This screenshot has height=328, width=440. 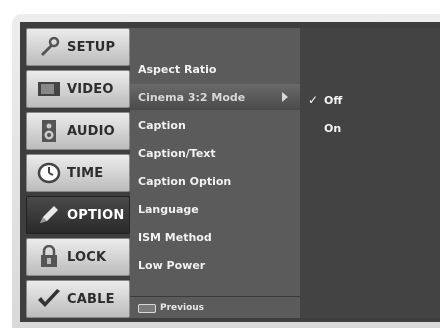 What do you see at coordinates (87, 257) in the screenshot?
I see `category-label: LOCK` at bounding box center [87, 257].